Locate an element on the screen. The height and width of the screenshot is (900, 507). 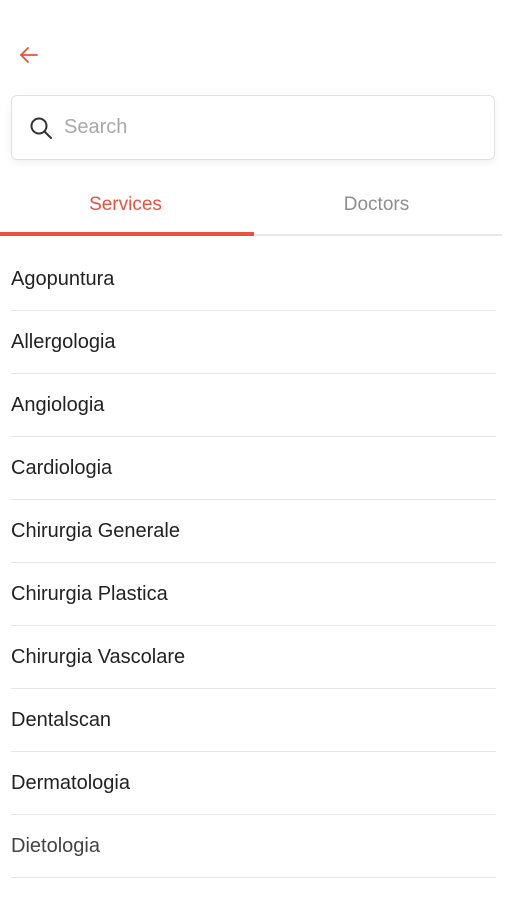
list-item: Chirurgia Generale is located at coordinates (253, 531).